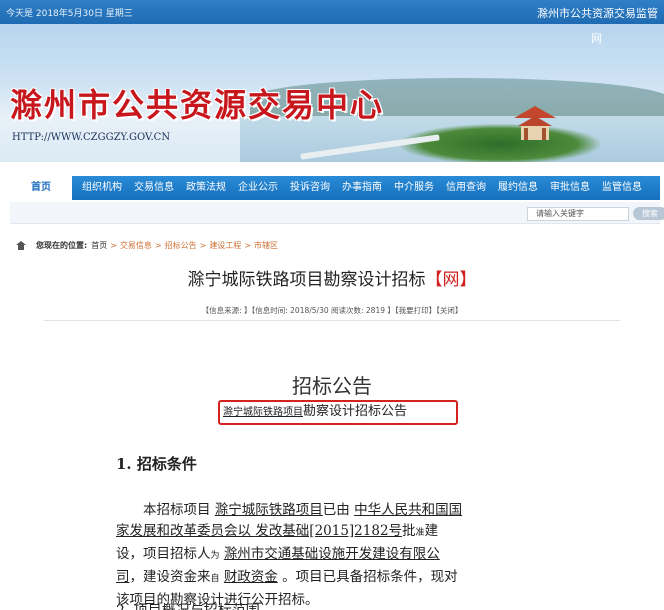 This screenshot has height=610, width=664. What do you see at coordinates (197, 105) in the screenshot?
I see `site-name: 滁州市公共资源交易中心` at bounding box center [197, 105].